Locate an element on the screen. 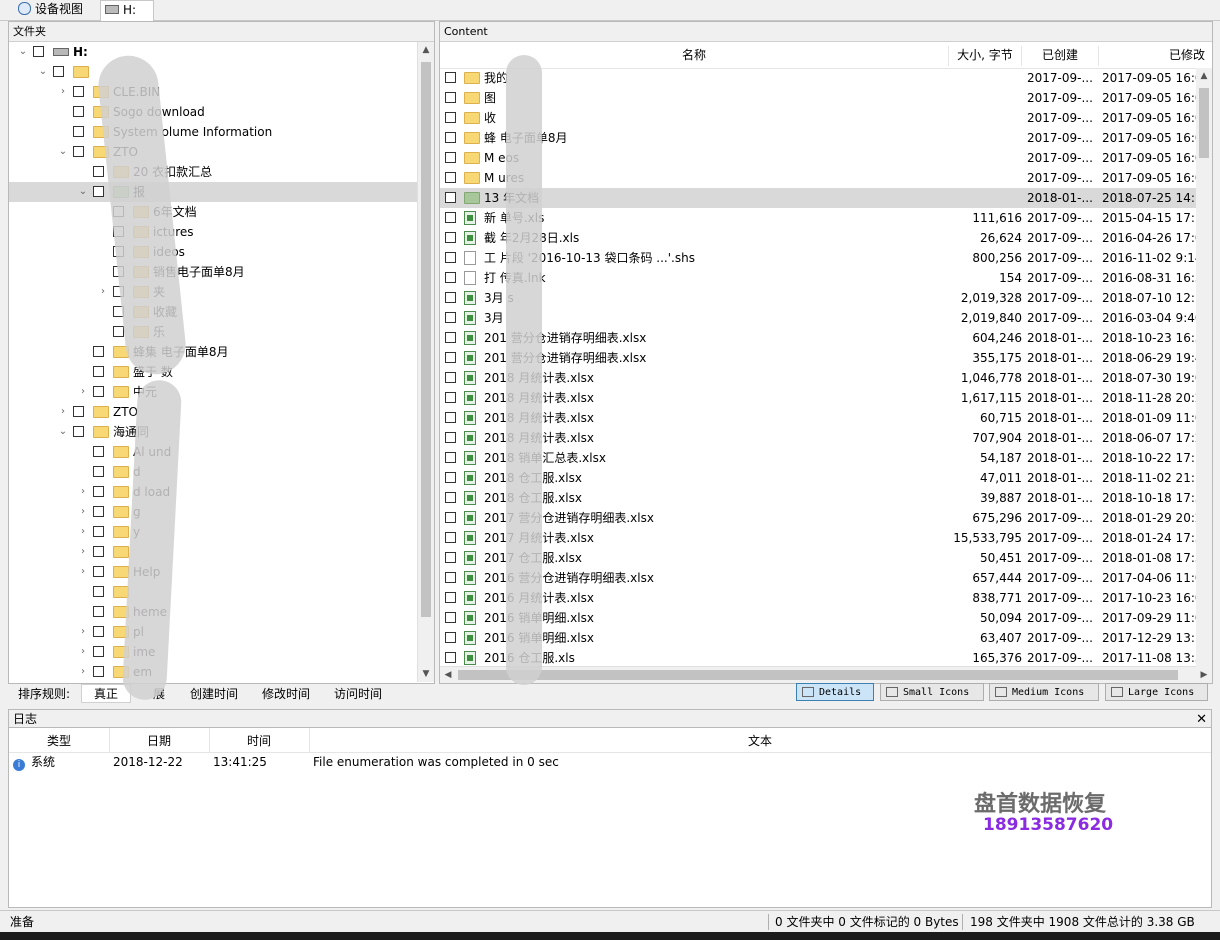 The height and width of the screenshot is (940, 1220). file-row: 3月 2,019,840 2017-09-... 2016-03-04 9:40 is located at coordinates (826, 318).